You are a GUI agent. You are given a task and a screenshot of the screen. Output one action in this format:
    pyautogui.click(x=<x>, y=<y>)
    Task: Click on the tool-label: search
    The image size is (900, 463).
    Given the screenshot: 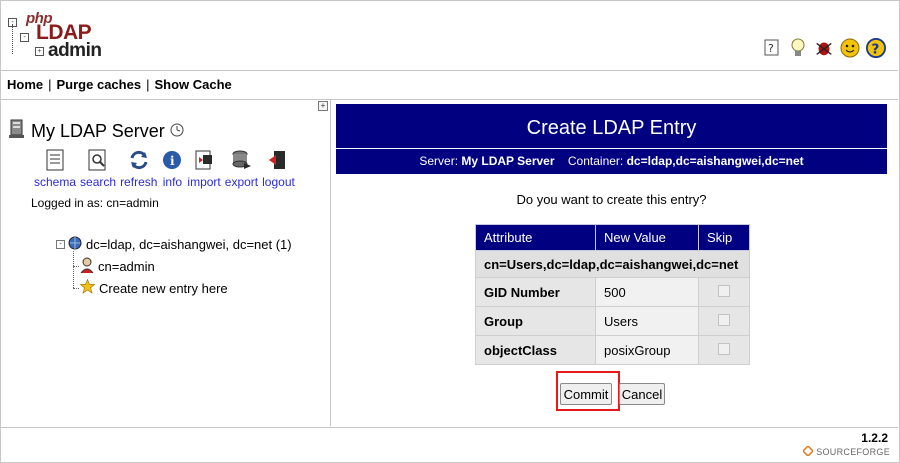 What is the action you would take?
    pyautogui.click(x=98, y=182)
    